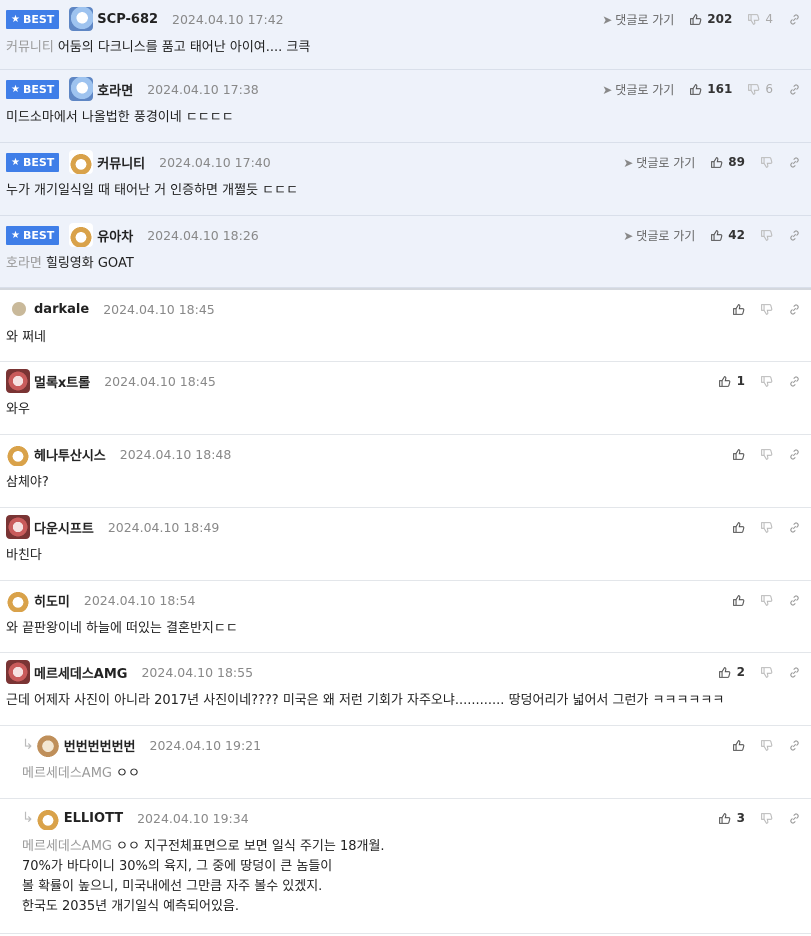 The image size is (811, 936). Describe the element at coordinates (24, 263) in the screenshot. I see `reply-target-nickname: 호라면` at that location.